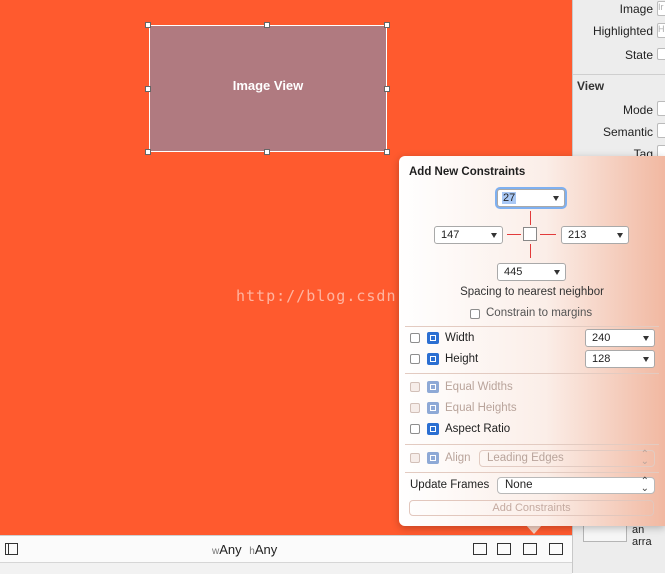 The image size is (665, 574). What do you see at coordinates (267, 152) in the screenshot?
I see `resize-handle-bc` at bounding box center [267, 152].